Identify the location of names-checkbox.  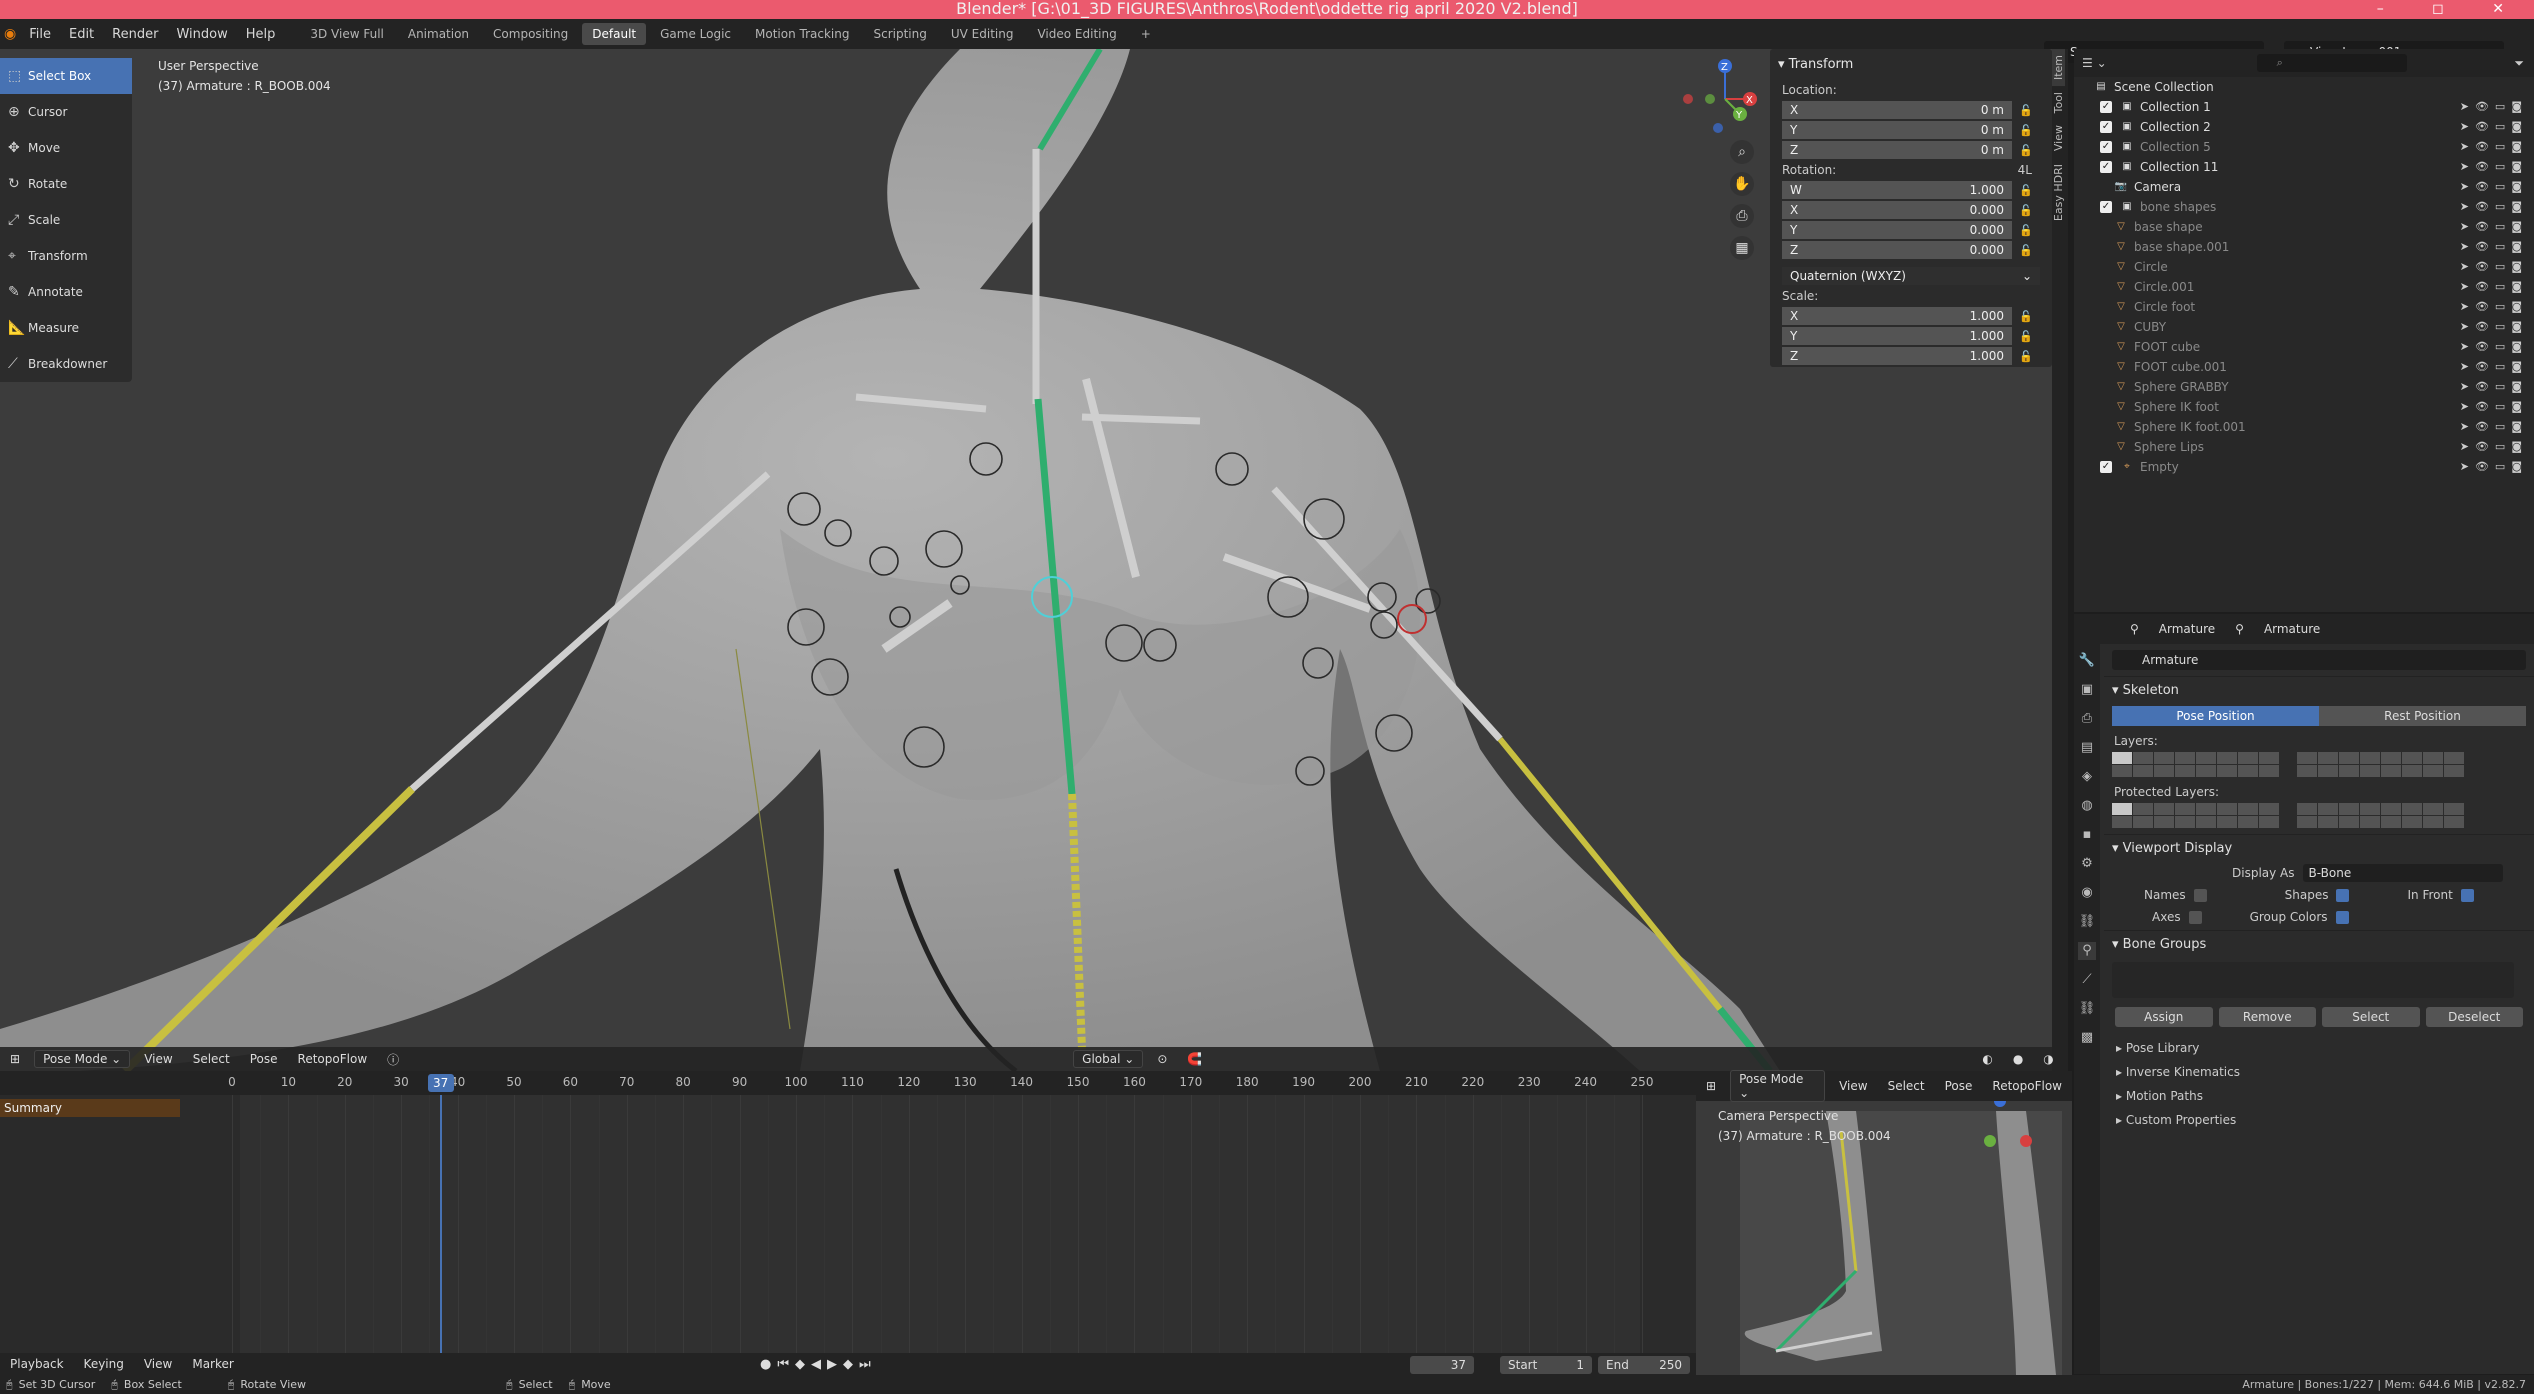
(2200, 895).